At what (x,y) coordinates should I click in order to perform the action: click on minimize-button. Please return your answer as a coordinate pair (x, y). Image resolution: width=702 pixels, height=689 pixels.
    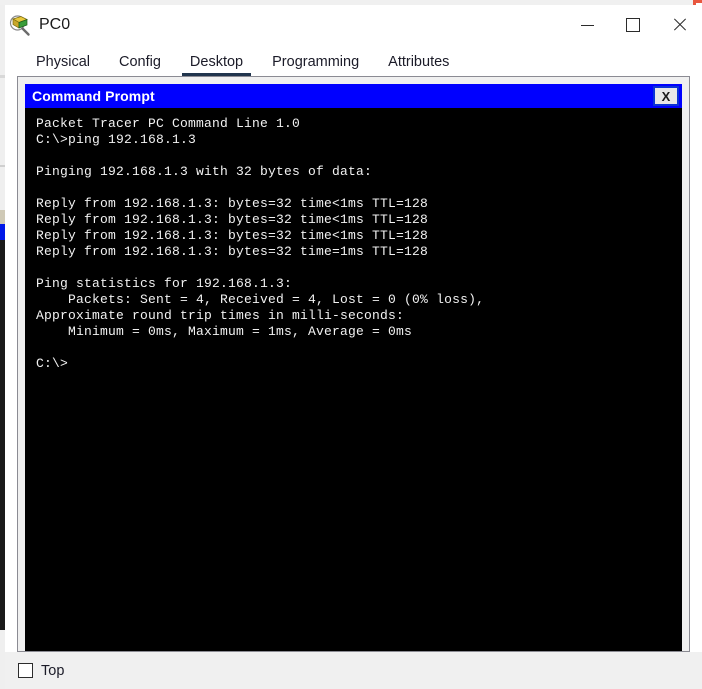
    Looking at the image, I should click on (587, 25).